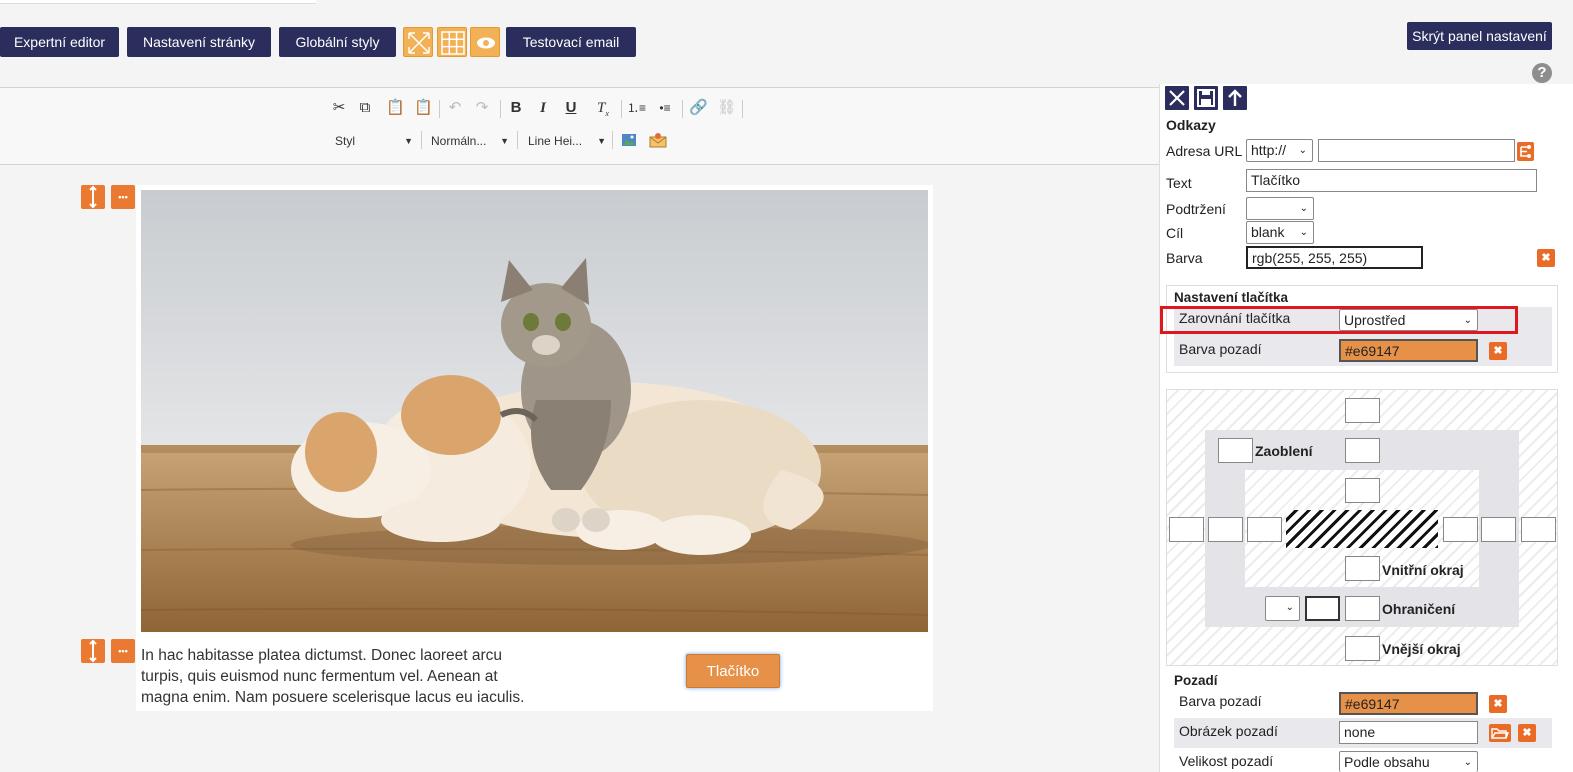 This screenshot has width=1573, height=772. What do you see at coordinates (337, 42) in the screenshot?
I see `global-styles-button: Globální styly` at bounding box center [337, 42].